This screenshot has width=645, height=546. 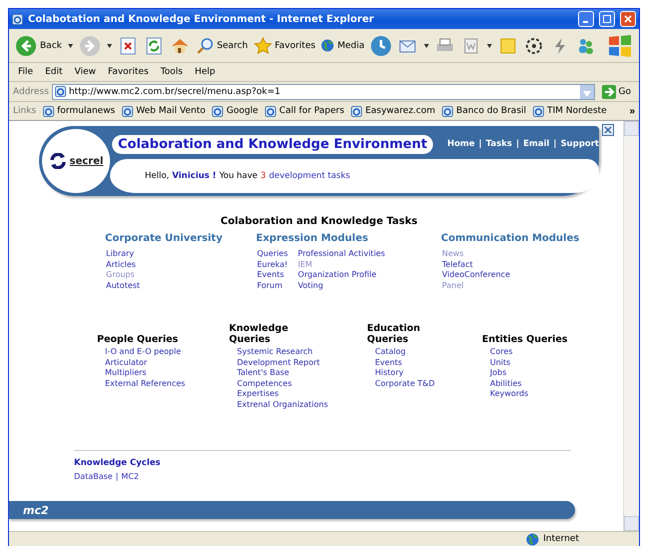 What do you see at coordinates (546, 363) in the screenshot?
I see `query-link: Units` at bounding box center [546, 363].